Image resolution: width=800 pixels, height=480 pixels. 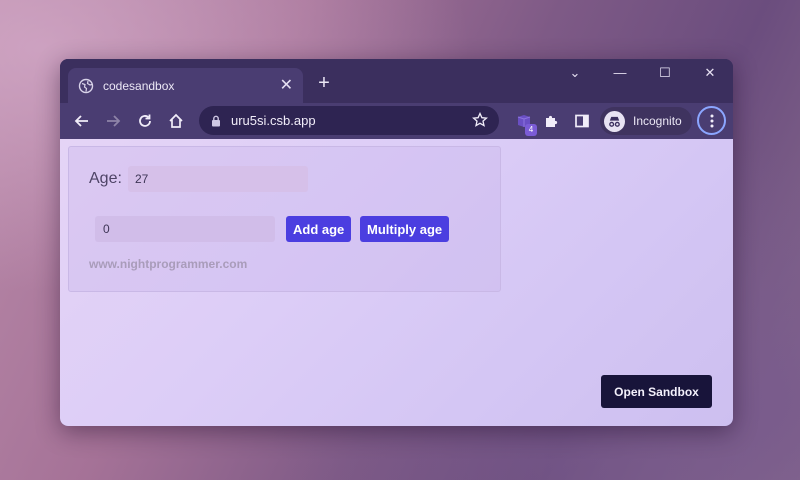 I want to click on browser-toolbar: uru5si.csb.app 4 Incognito, so click(x=396, y=121).